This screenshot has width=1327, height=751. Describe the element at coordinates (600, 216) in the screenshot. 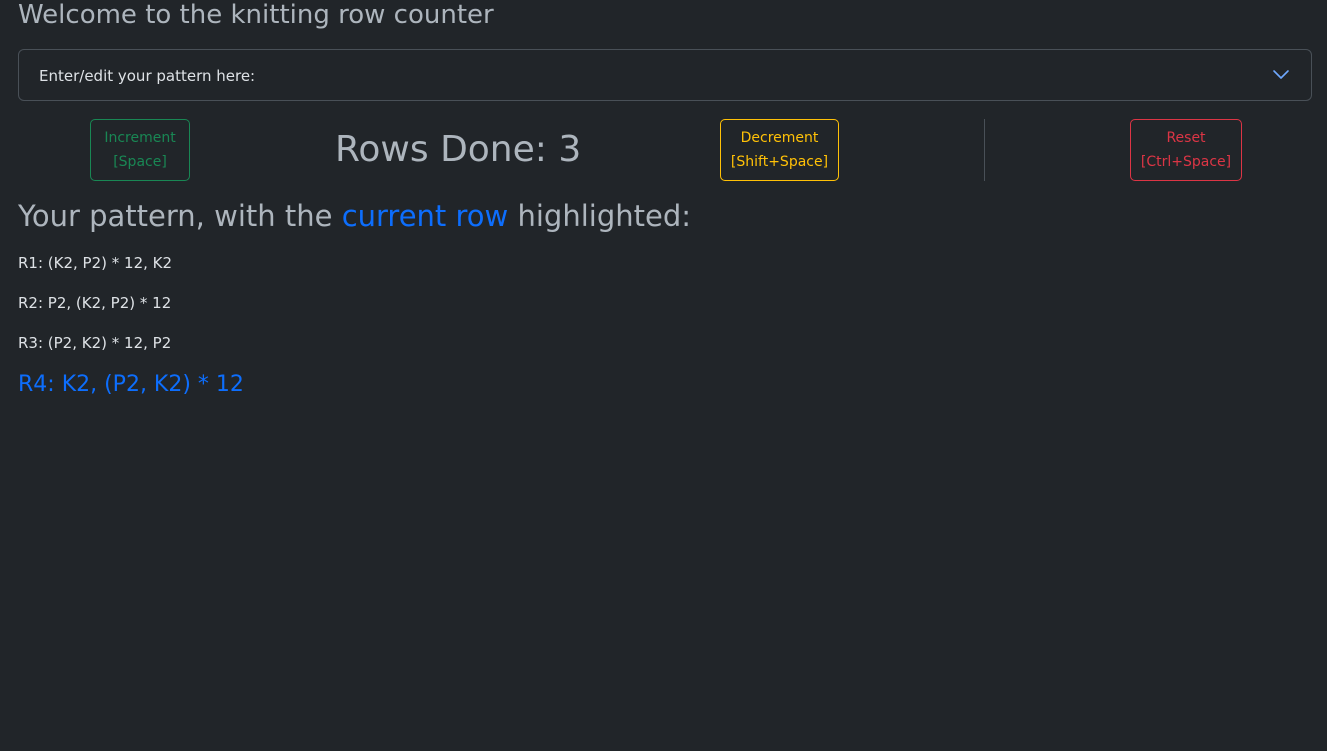

I see `pattern-heading-suffix: highlighted:` at that location.